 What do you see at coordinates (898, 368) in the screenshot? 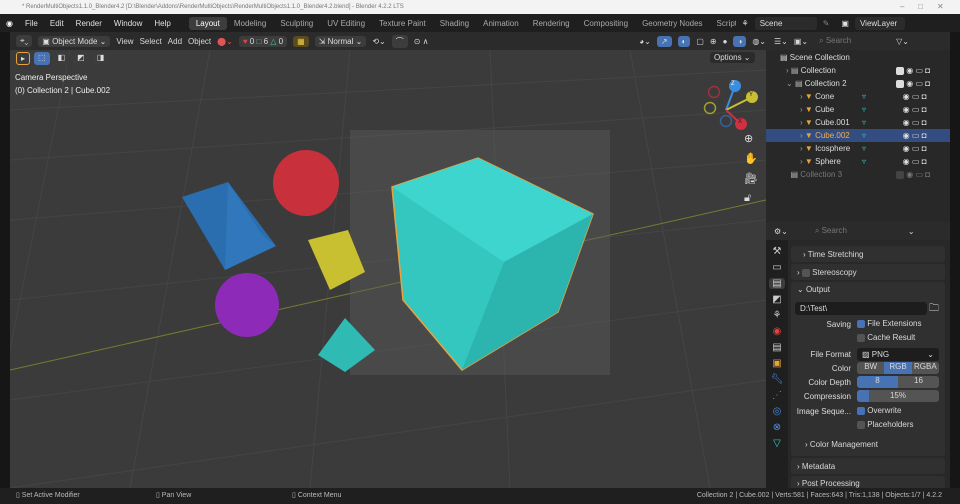
I see `color-rgb-option: RGB` at bounding box center [898, 368].